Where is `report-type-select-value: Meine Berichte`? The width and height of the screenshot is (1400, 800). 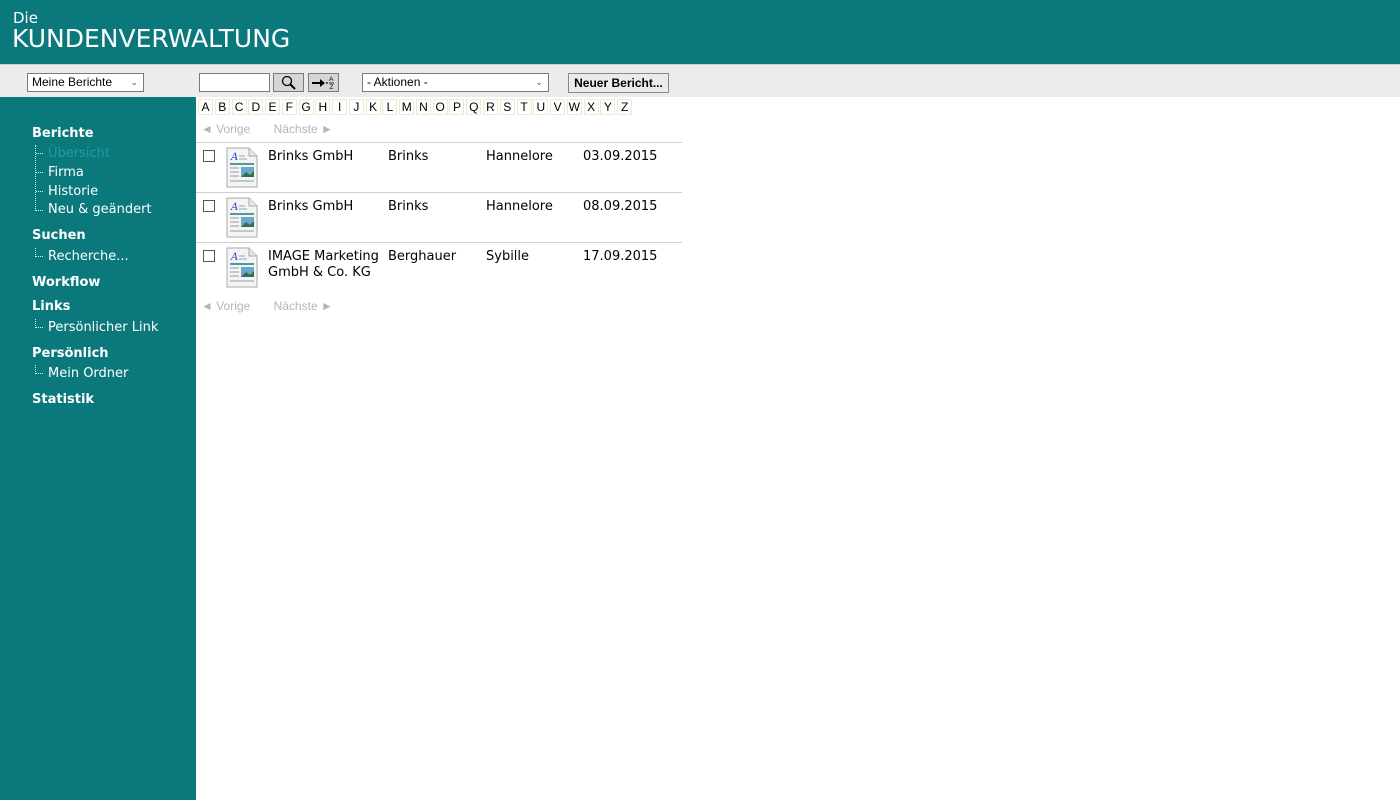 report-type-select-value: Meine Berichte is located at coordinates (72, 82).